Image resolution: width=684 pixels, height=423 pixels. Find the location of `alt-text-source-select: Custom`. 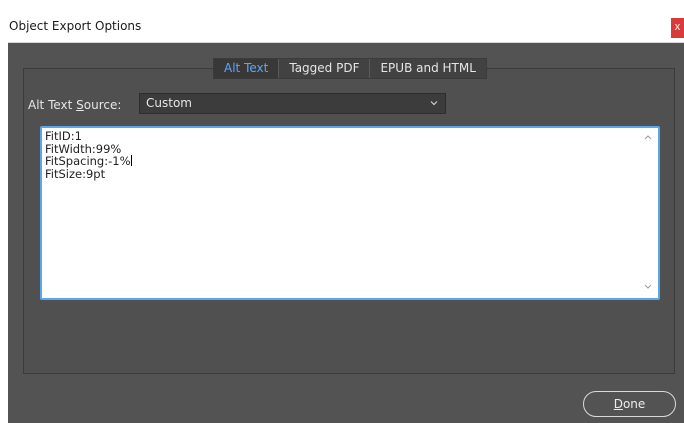

alt-text-source-select: Custom is located at coordinates (292, 103).